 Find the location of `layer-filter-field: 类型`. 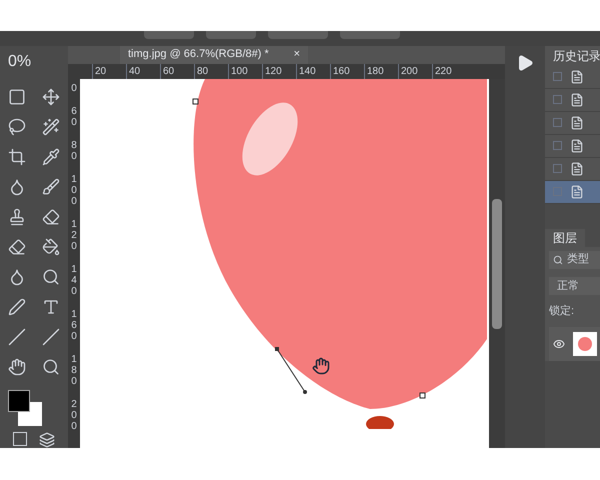

layer-filter-field: 类型 is located at coordinates (574, 259).